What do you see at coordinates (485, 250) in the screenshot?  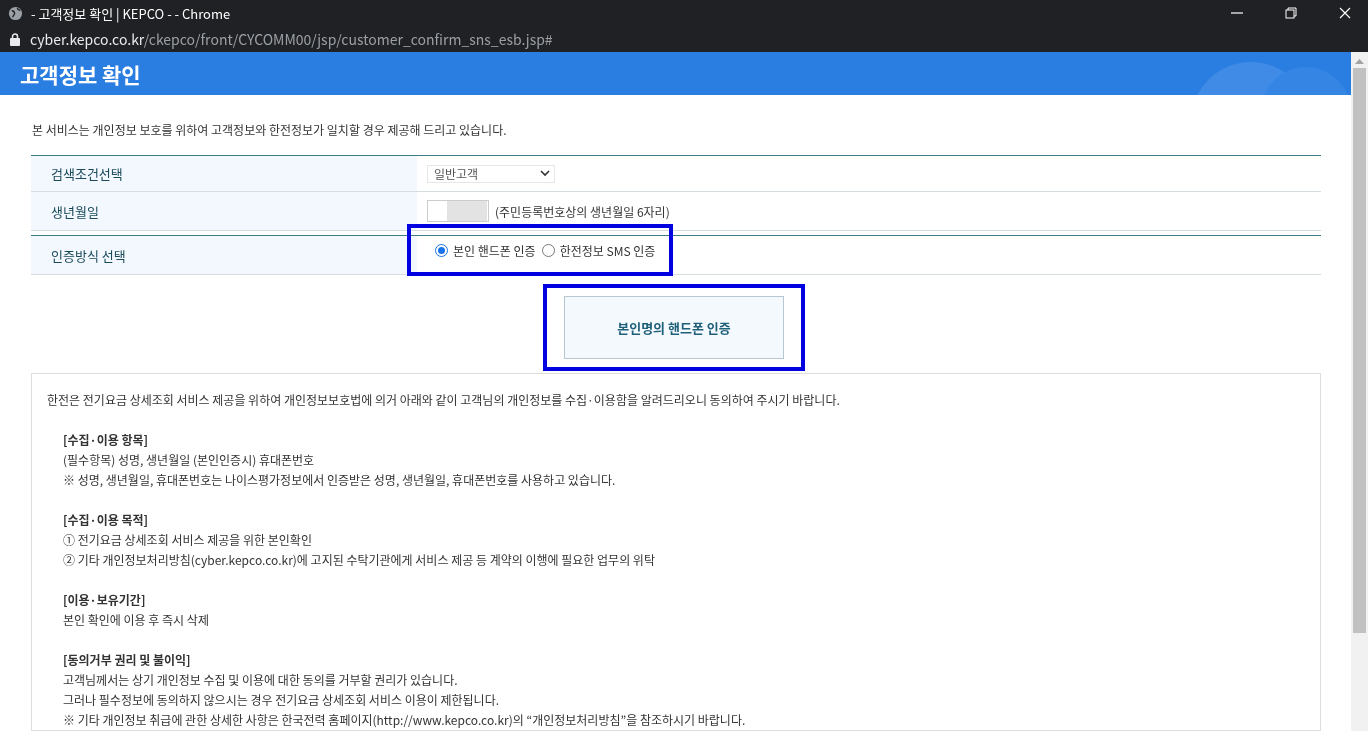 I see `radio-option: 본인 핸드폰 인증` at bounding box center [485, 250].